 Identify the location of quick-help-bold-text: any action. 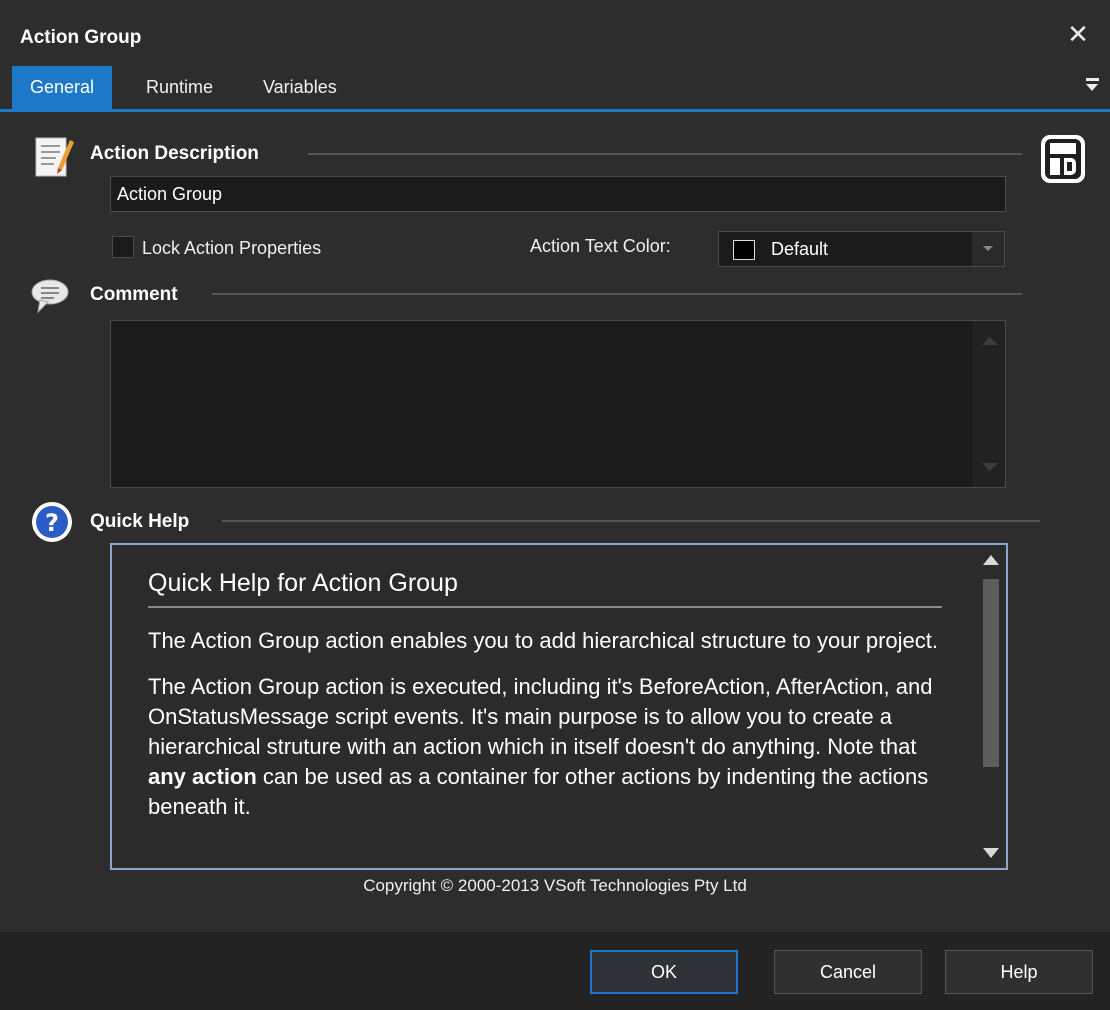
(202, 776).